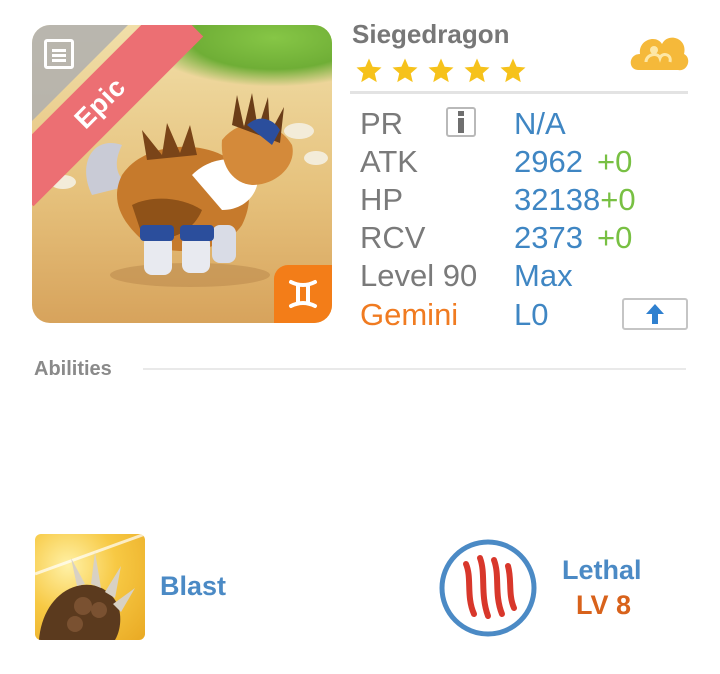 This screenshot has height=674, width=720. Describe the element at coordinates (557, 199) in the screenshot. I see `hp-value: 32138` at that location.